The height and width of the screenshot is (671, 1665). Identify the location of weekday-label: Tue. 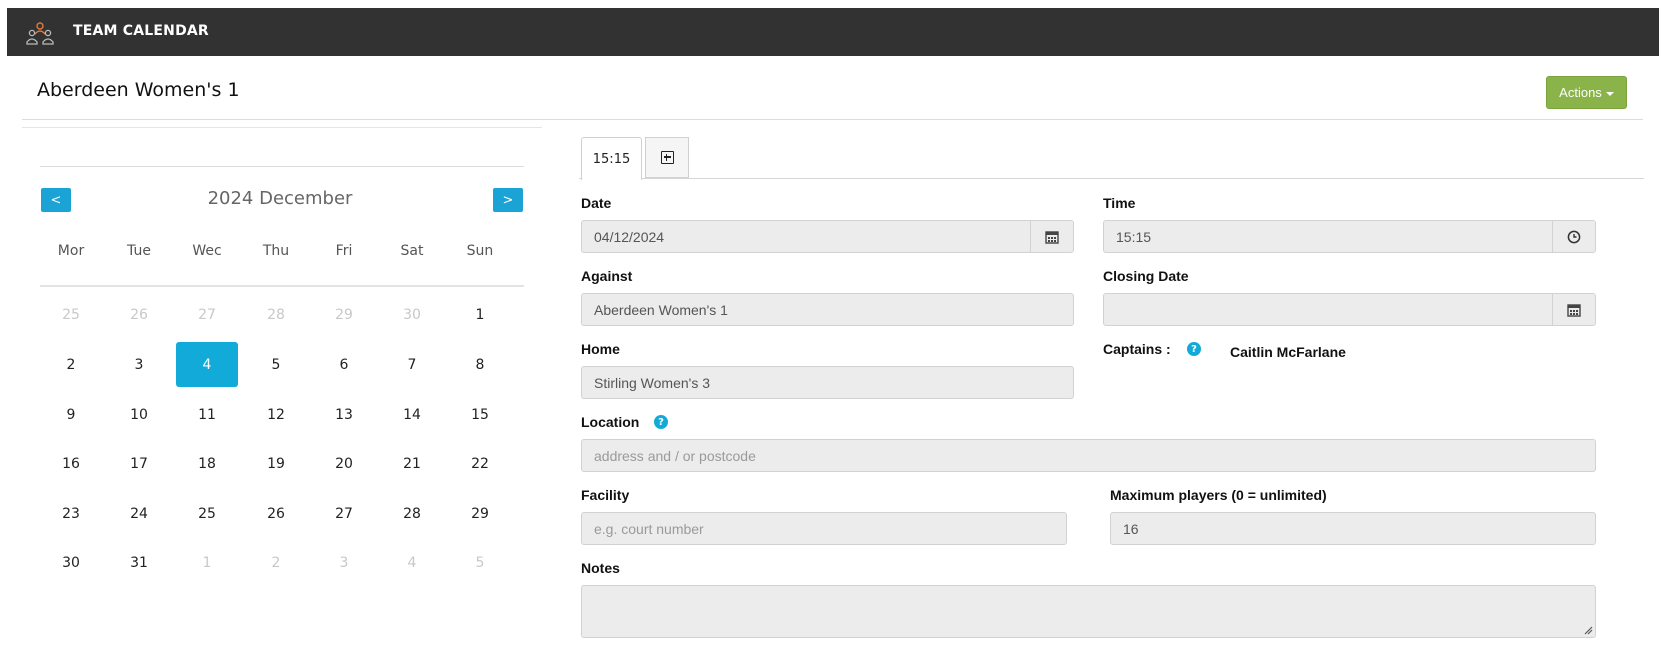
(139, 251).